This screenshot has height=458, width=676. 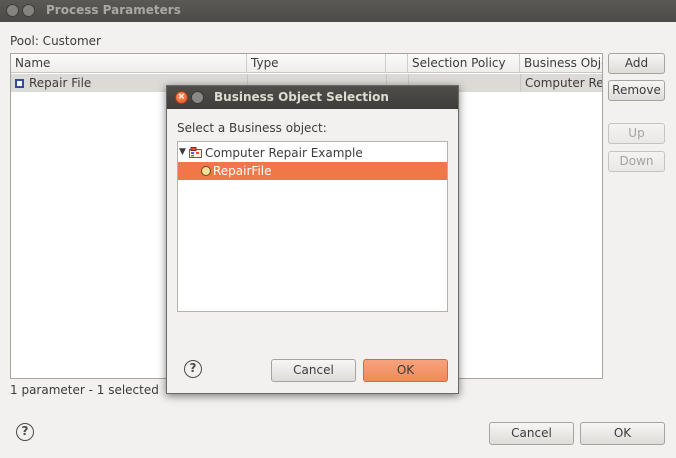 I want to click on add-button: Add, so click(x=636, y=63).